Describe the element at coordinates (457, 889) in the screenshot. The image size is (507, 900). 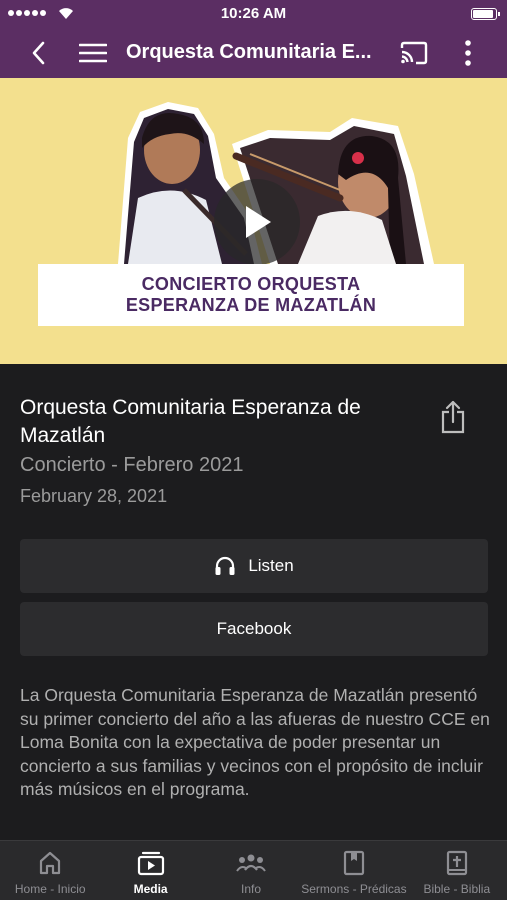
I see `tab-bible-label: Bible - Biblia` at that location.